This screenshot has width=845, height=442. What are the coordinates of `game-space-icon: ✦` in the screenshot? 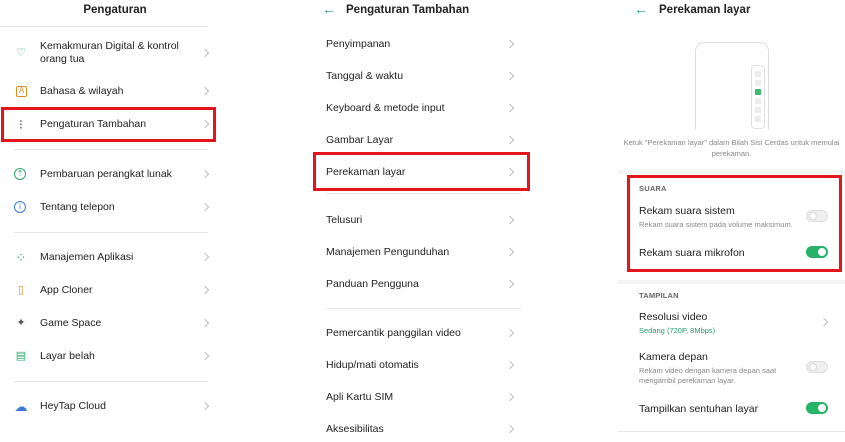 It's located at (21, 322).